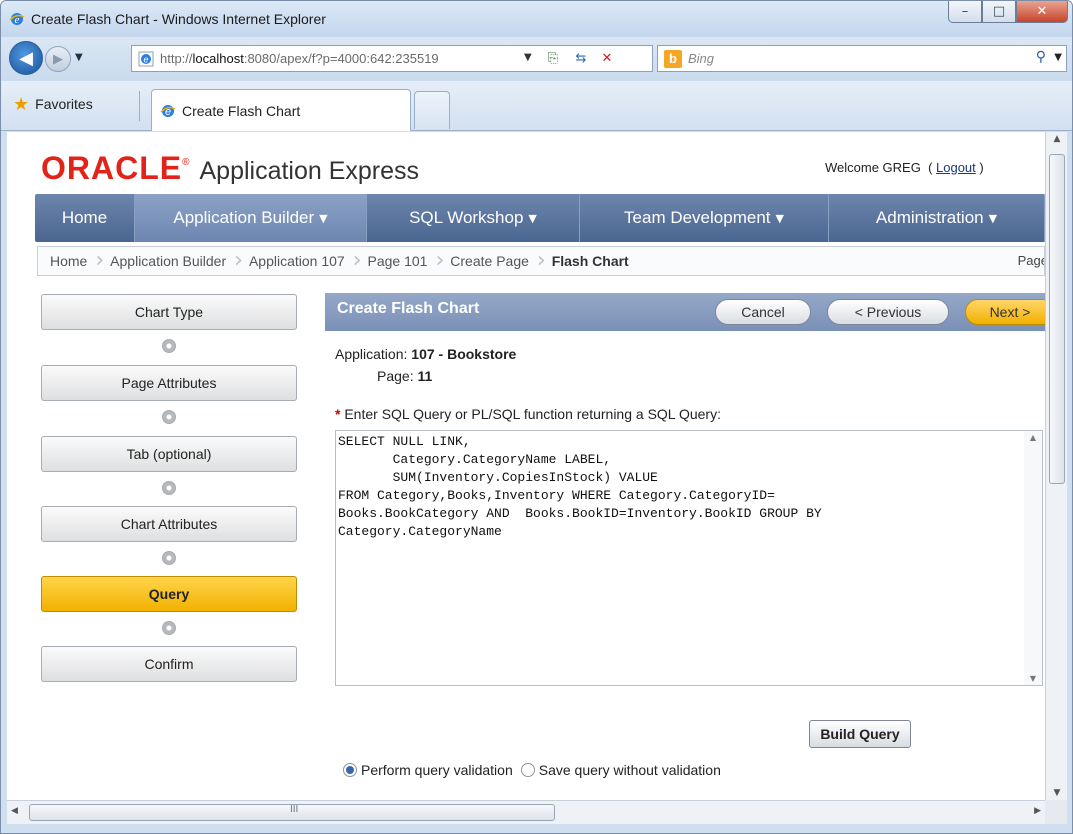 The width and height of the screenshot is (1073, 834). I want to click on nav-label: Administration, so click(929, 217).